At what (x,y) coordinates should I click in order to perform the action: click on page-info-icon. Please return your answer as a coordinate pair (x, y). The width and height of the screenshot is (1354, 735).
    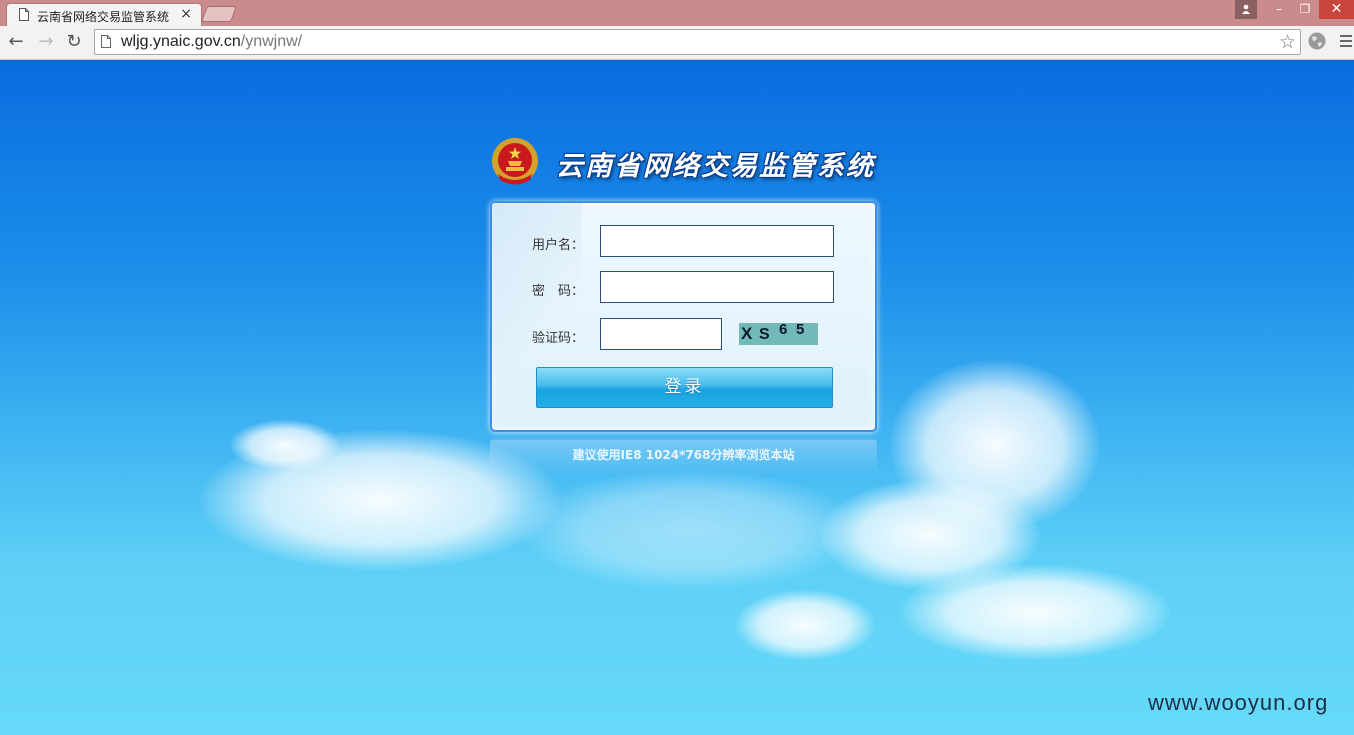
    Looking at the image, I should click on (106, 41).